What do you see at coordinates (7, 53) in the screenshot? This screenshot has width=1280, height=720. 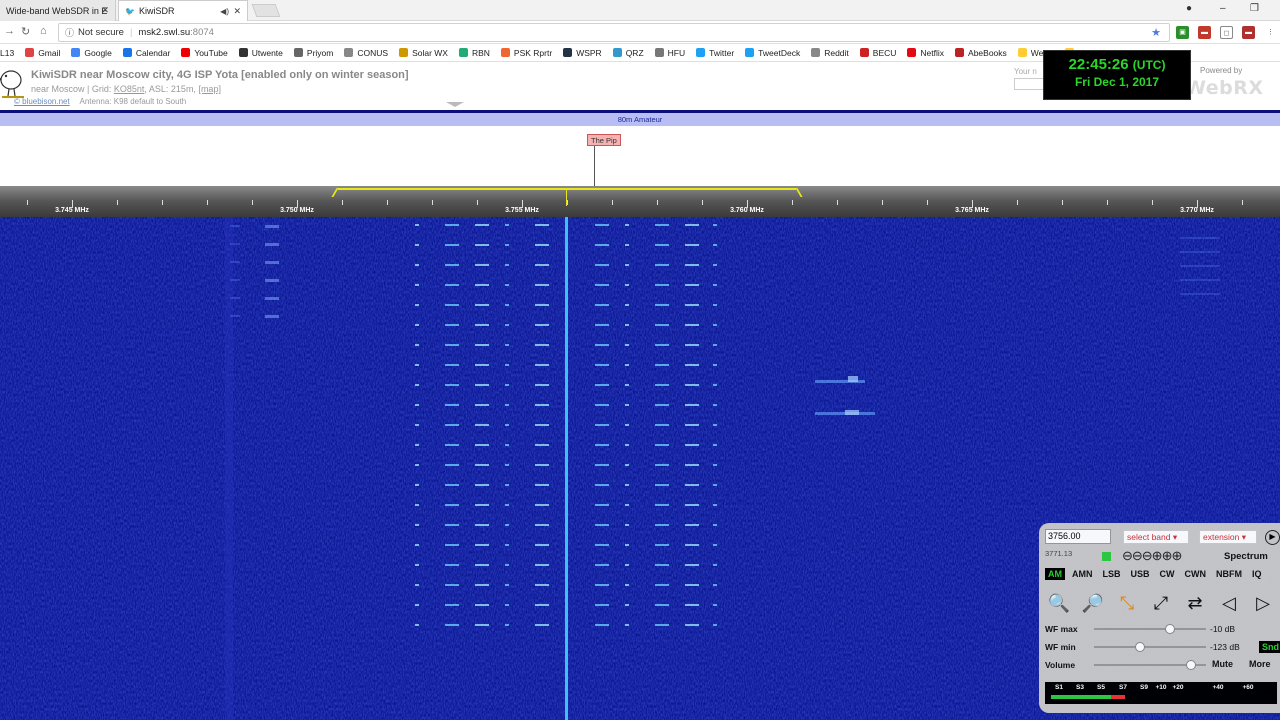 I see `bookmark-item: L13` at bounding box center [7, 53].